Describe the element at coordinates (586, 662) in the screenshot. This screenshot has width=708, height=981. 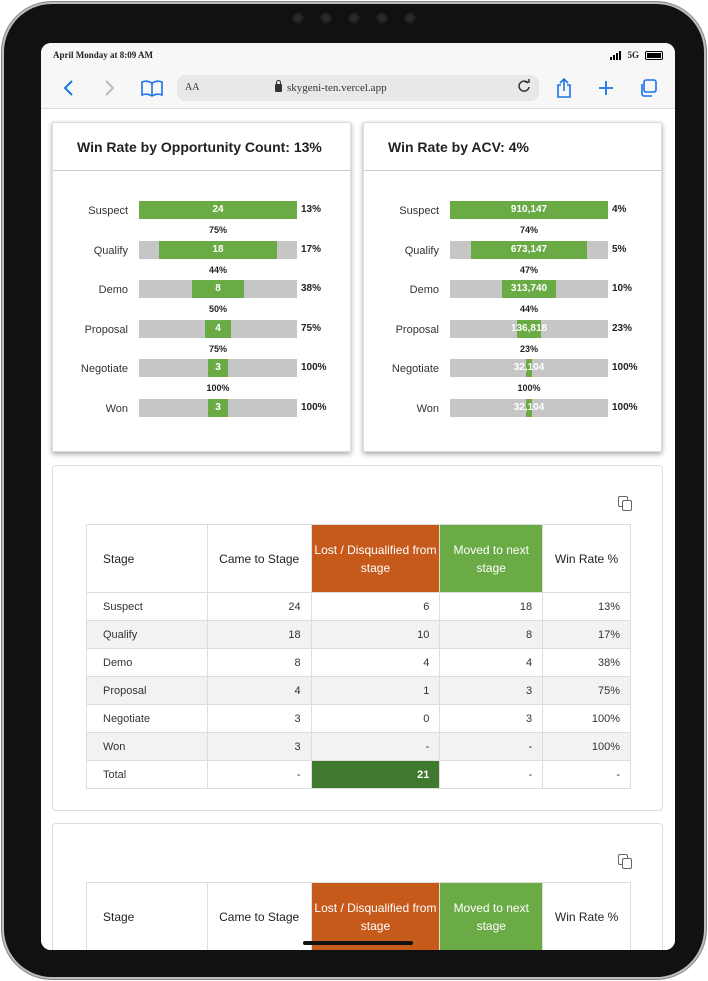
I see `table-cell-win: 38%` at that location.